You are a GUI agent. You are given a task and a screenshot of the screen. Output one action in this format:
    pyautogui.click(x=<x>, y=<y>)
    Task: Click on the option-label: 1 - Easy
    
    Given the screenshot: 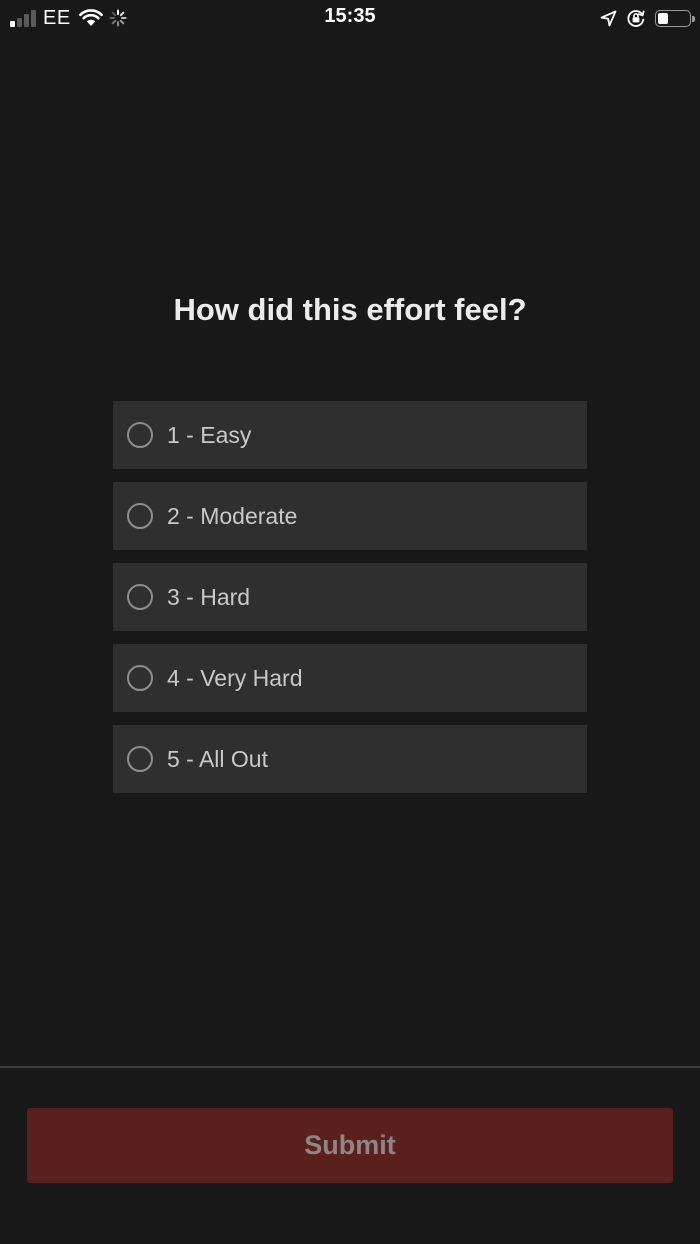 What is the action you would take?
    pyautogui.click(x=209, y=434)
    